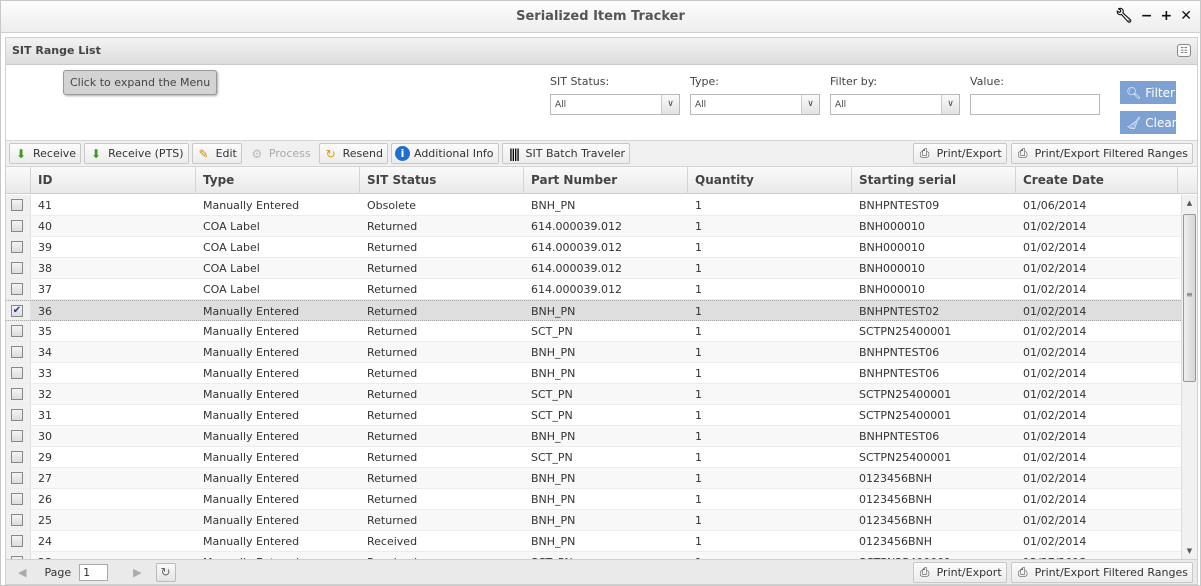 Image resolution: width=1201 pixels, height=586 pixels. What do you see at coordinates (606, 180) in the screenshot?
I see `column-header-part-number: Part Number` at bounding box center [606, 180].